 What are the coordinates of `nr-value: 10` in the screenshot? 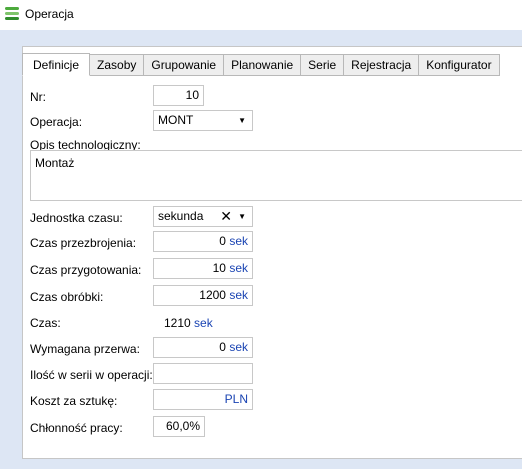 It's located at (192, 95).